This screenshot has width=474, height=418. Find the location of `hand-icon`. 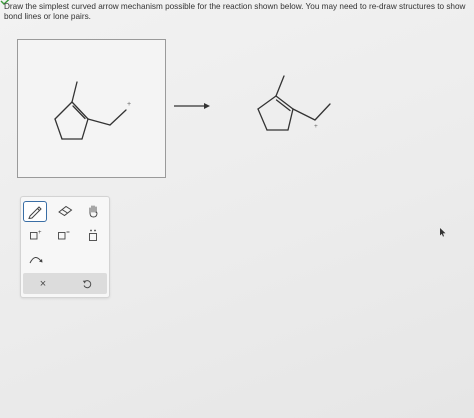

hand-icon is located at coordinates (93, 211).